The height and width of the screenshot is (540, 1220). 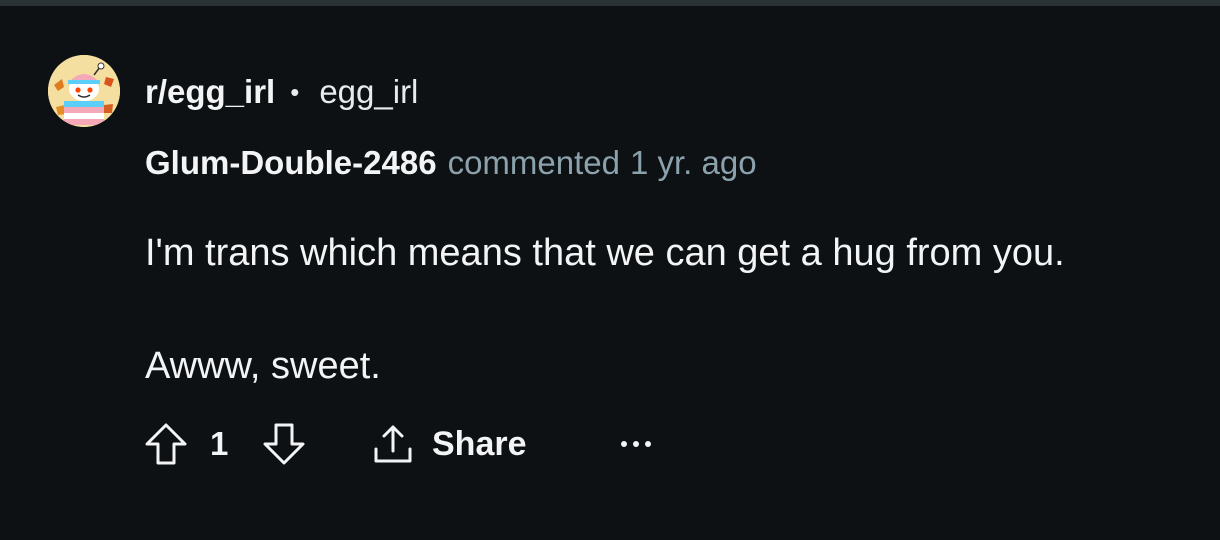 I want to click on community-avatar, so click(x=84, y=91).